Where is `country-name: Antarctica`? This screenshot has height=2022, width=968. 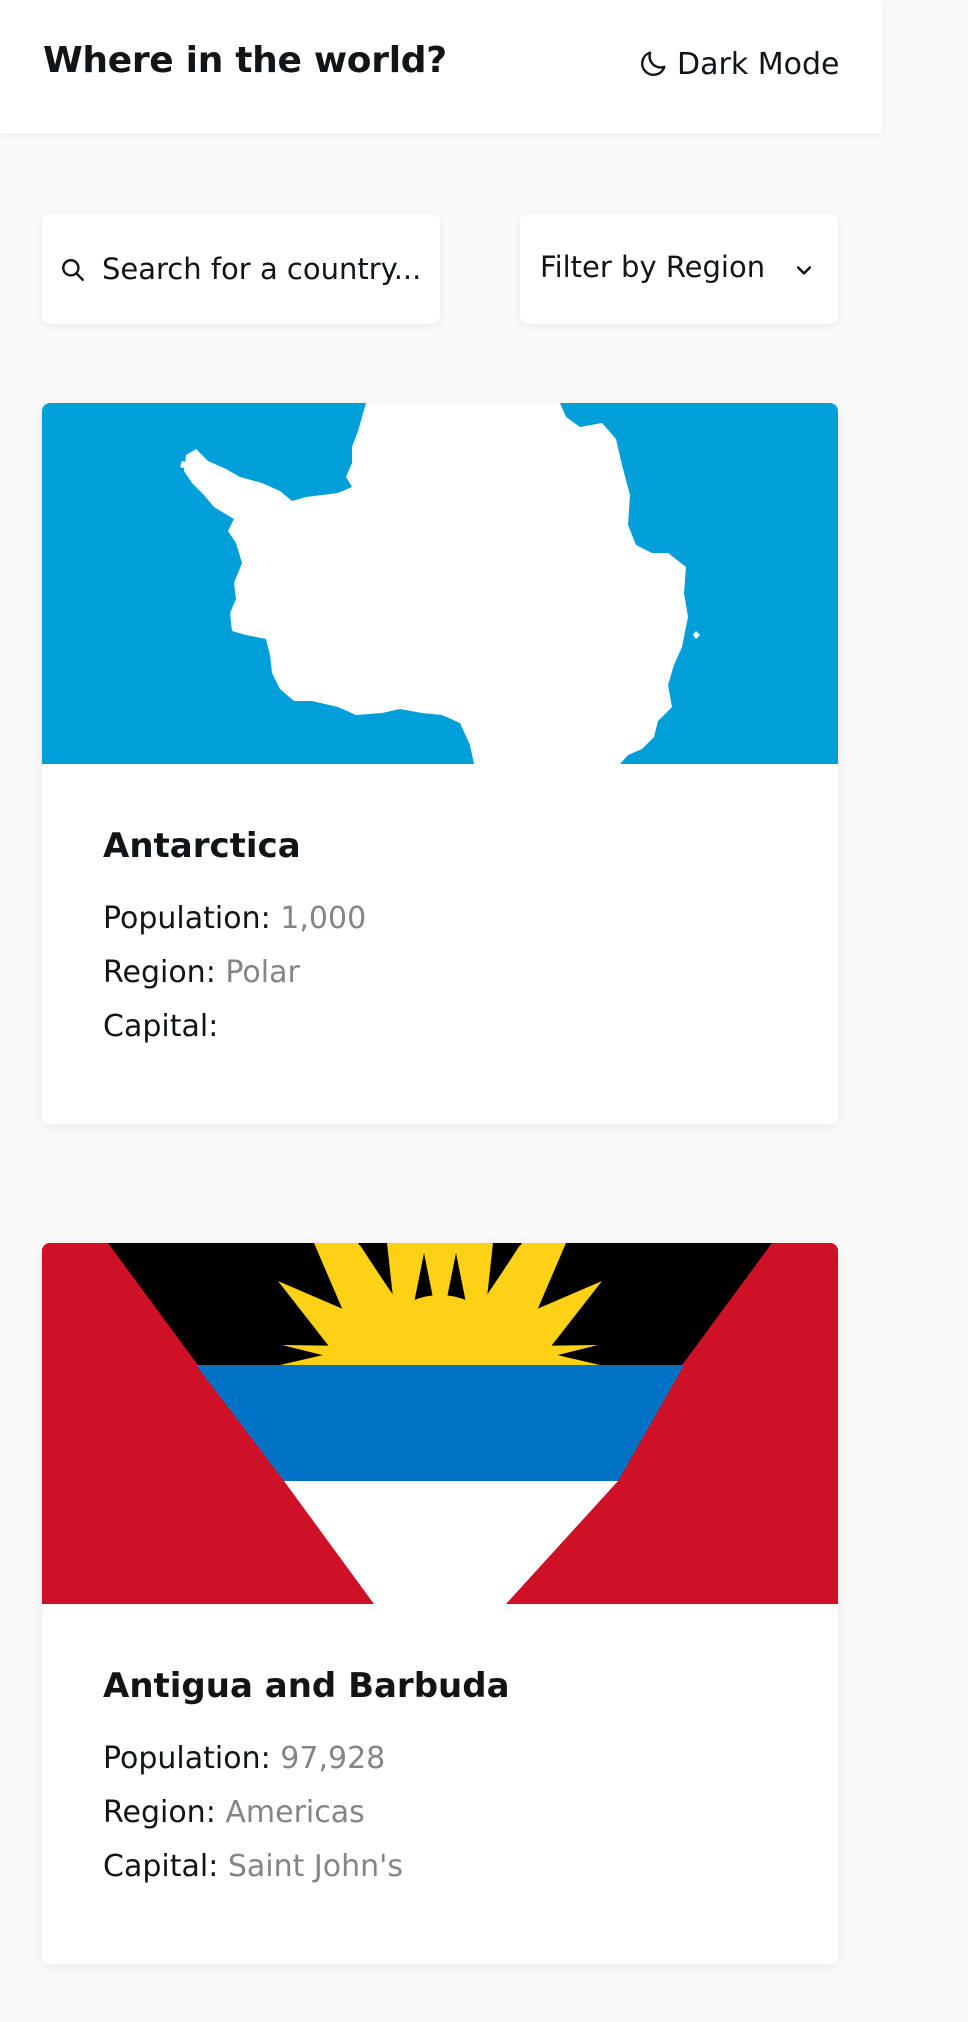
country-name: Antarctica is located at coordinates (202, 846).